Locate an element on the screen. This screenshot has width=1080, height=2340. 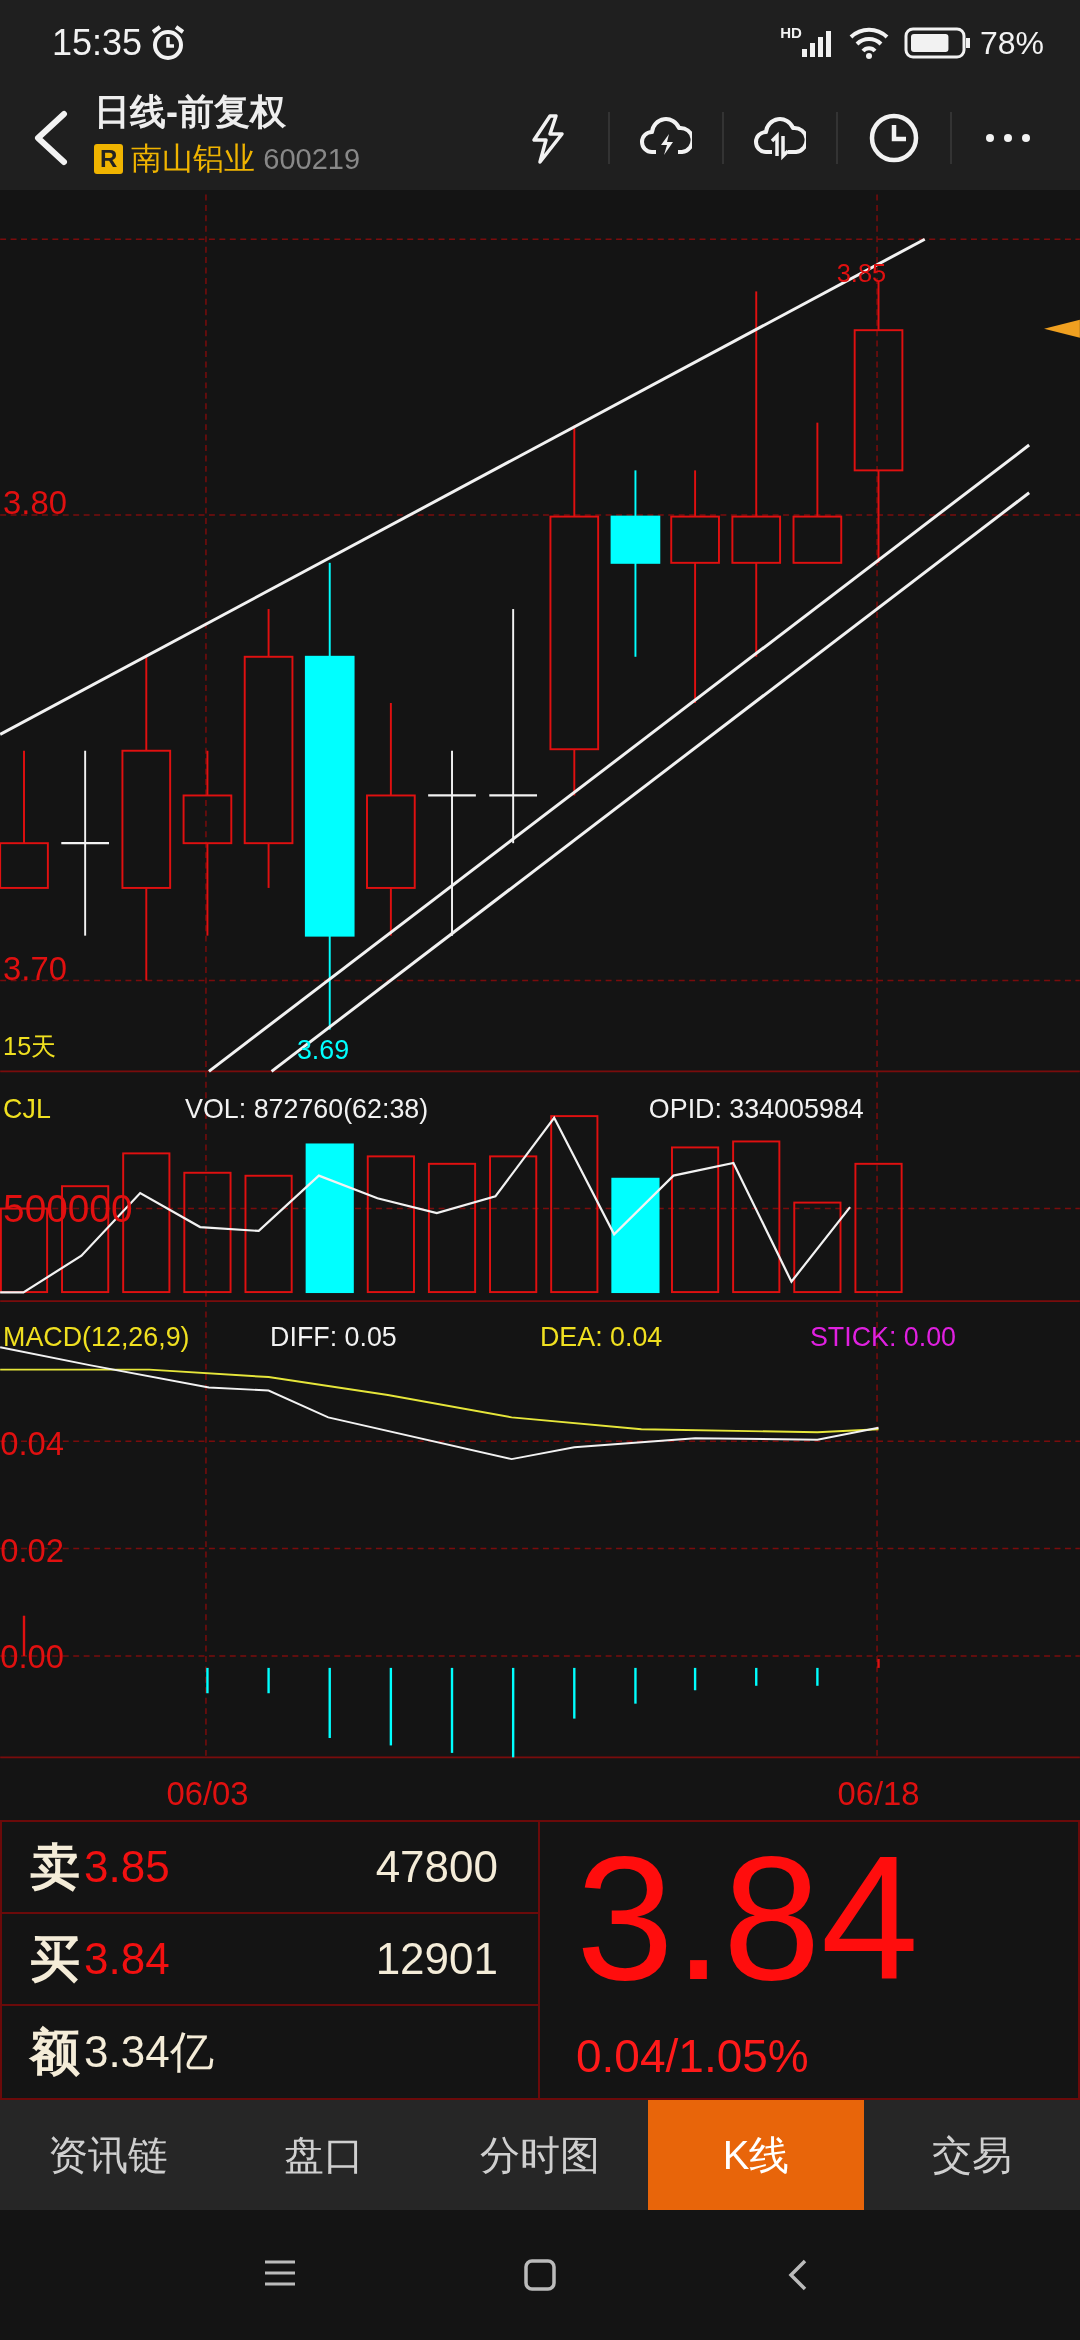
tab: 交易 is located at coordinates (972, 2155).